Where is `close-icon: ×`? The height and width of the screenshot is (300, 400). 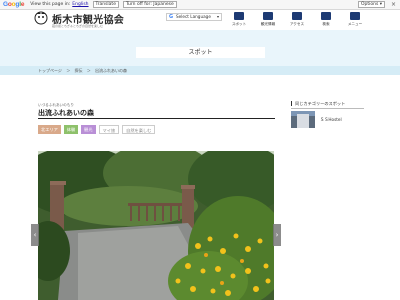
close-icon: × is located at coordinates (393, 4).